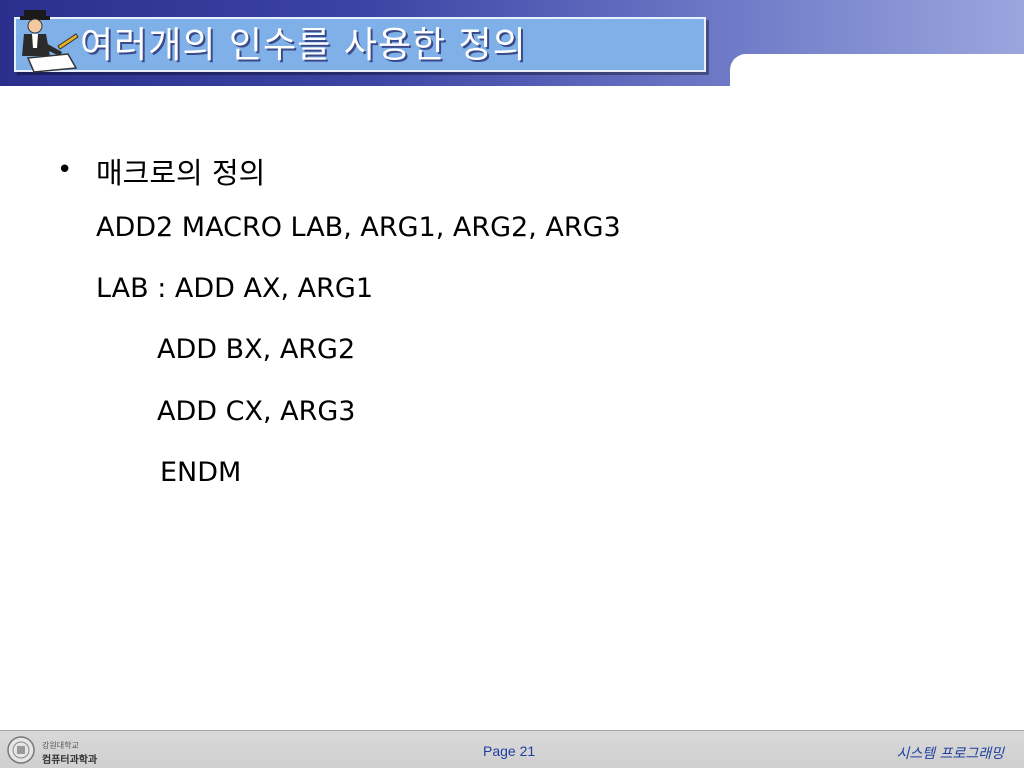  What do you see at coordinates (358, 227) in the screenshot?
I see `code-line: ADD2 MACRO LAB, ARG1, ARG2, ARG3` at bounding box center [358, 227].